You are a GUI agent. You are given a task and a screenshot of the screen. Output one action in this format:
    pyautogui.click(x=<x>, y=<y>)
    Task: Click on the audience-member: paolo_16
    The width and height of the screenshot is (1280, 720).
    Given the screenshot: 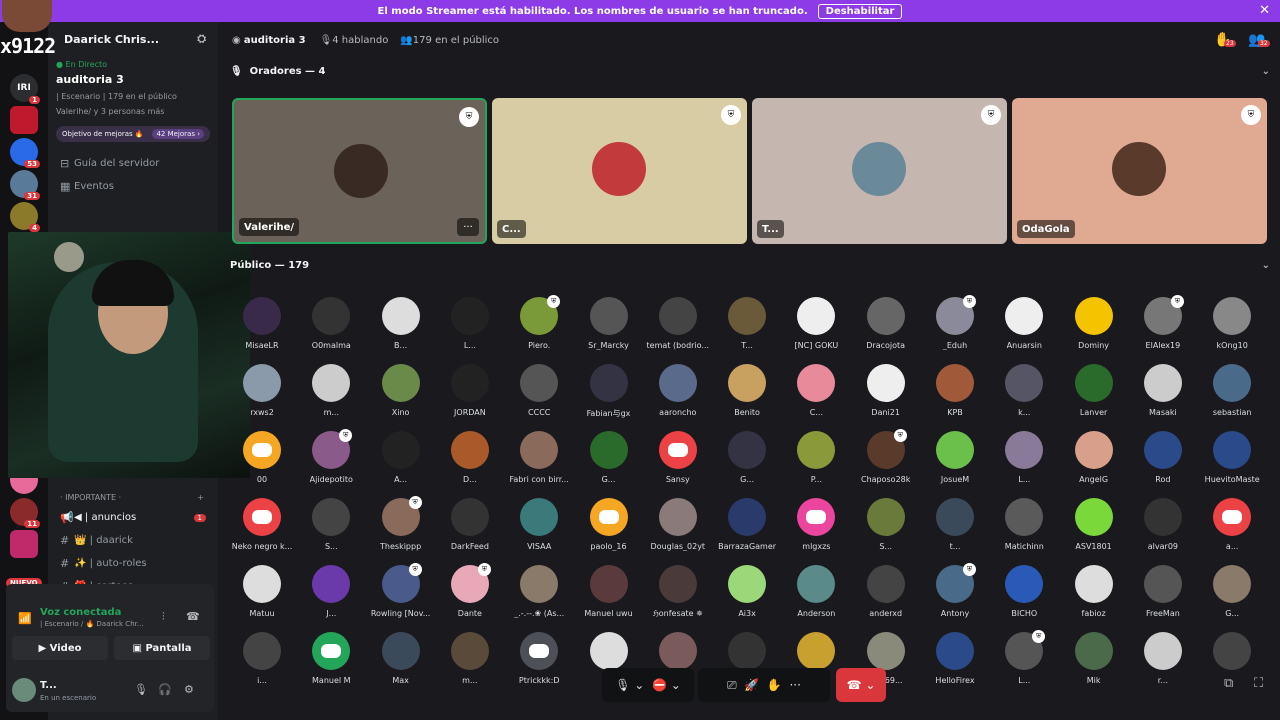 What is the action you would take?
    pyautogui.click(x=609, y=524)
    